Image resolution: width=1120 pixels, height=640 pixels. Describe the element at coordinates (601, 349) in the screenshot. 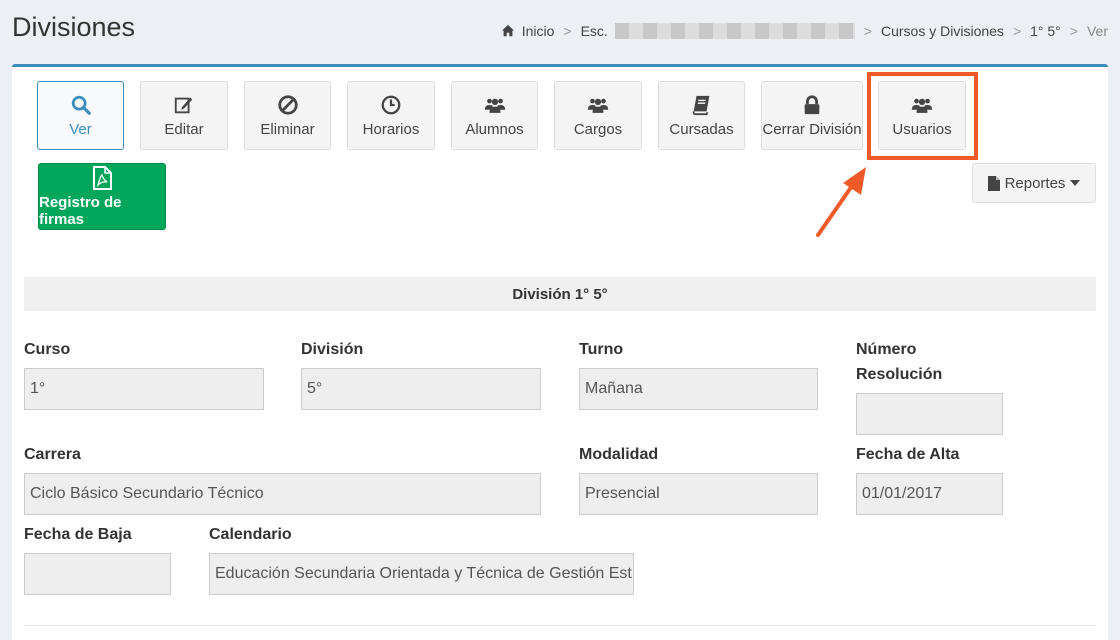

I see `turno-label: Turno` at that location.